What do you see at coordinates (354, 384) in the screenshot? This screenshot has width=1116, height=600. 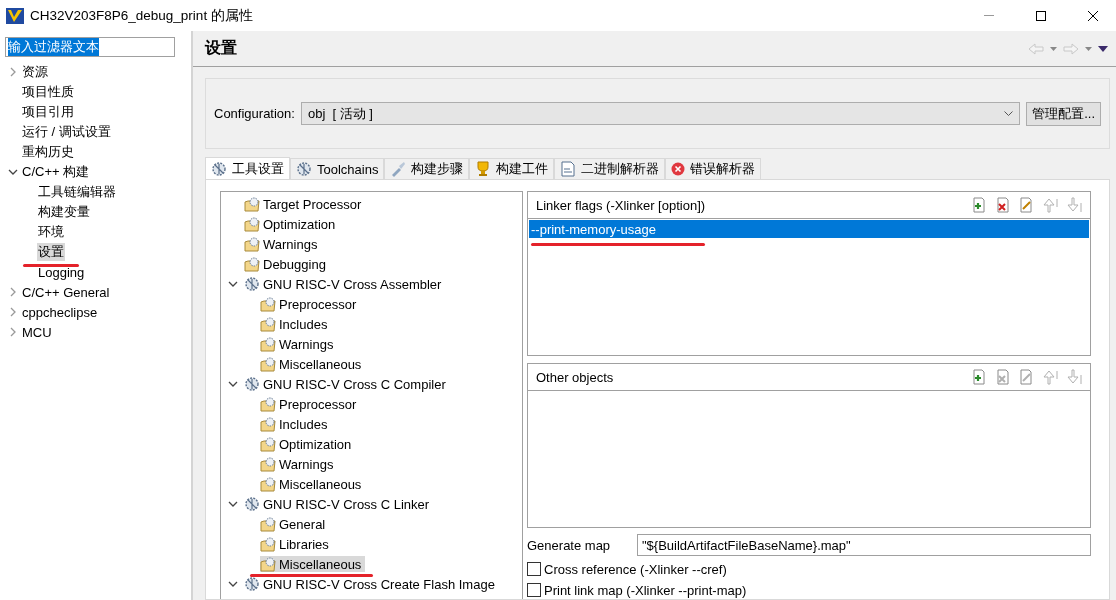 I see `tree-item-label: GNU RISC-V Cross C Compiler` at bounding box center [354, 384].